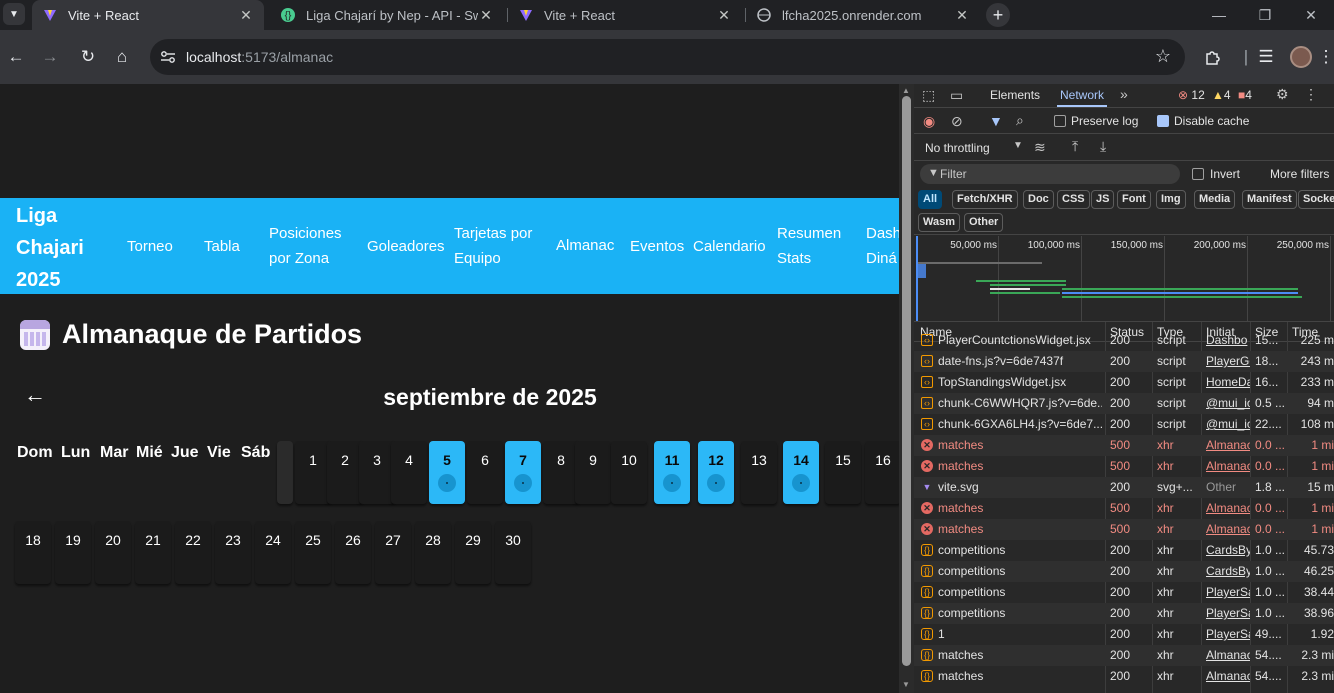 Image resolution: width=1334 pixels, height=693 pixels. What do you see at coordinates (1124, 655) in the screenshot?
I see `network-request-row: {} matches 200 xhr Almanac 54.... 2.3 mi` at bounding box center [1124, 655].